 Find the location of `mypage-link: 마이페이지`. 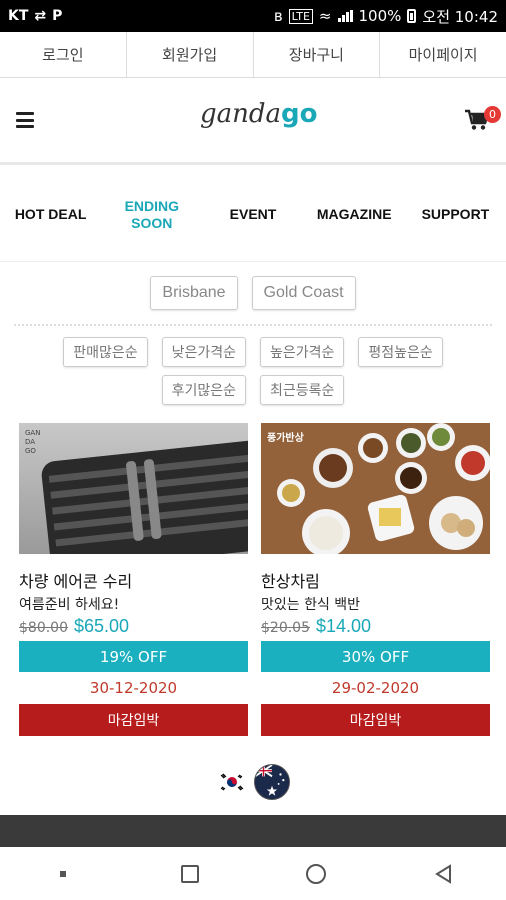

mypage-link: 마이페이지 is located at coordinates (443, 54).